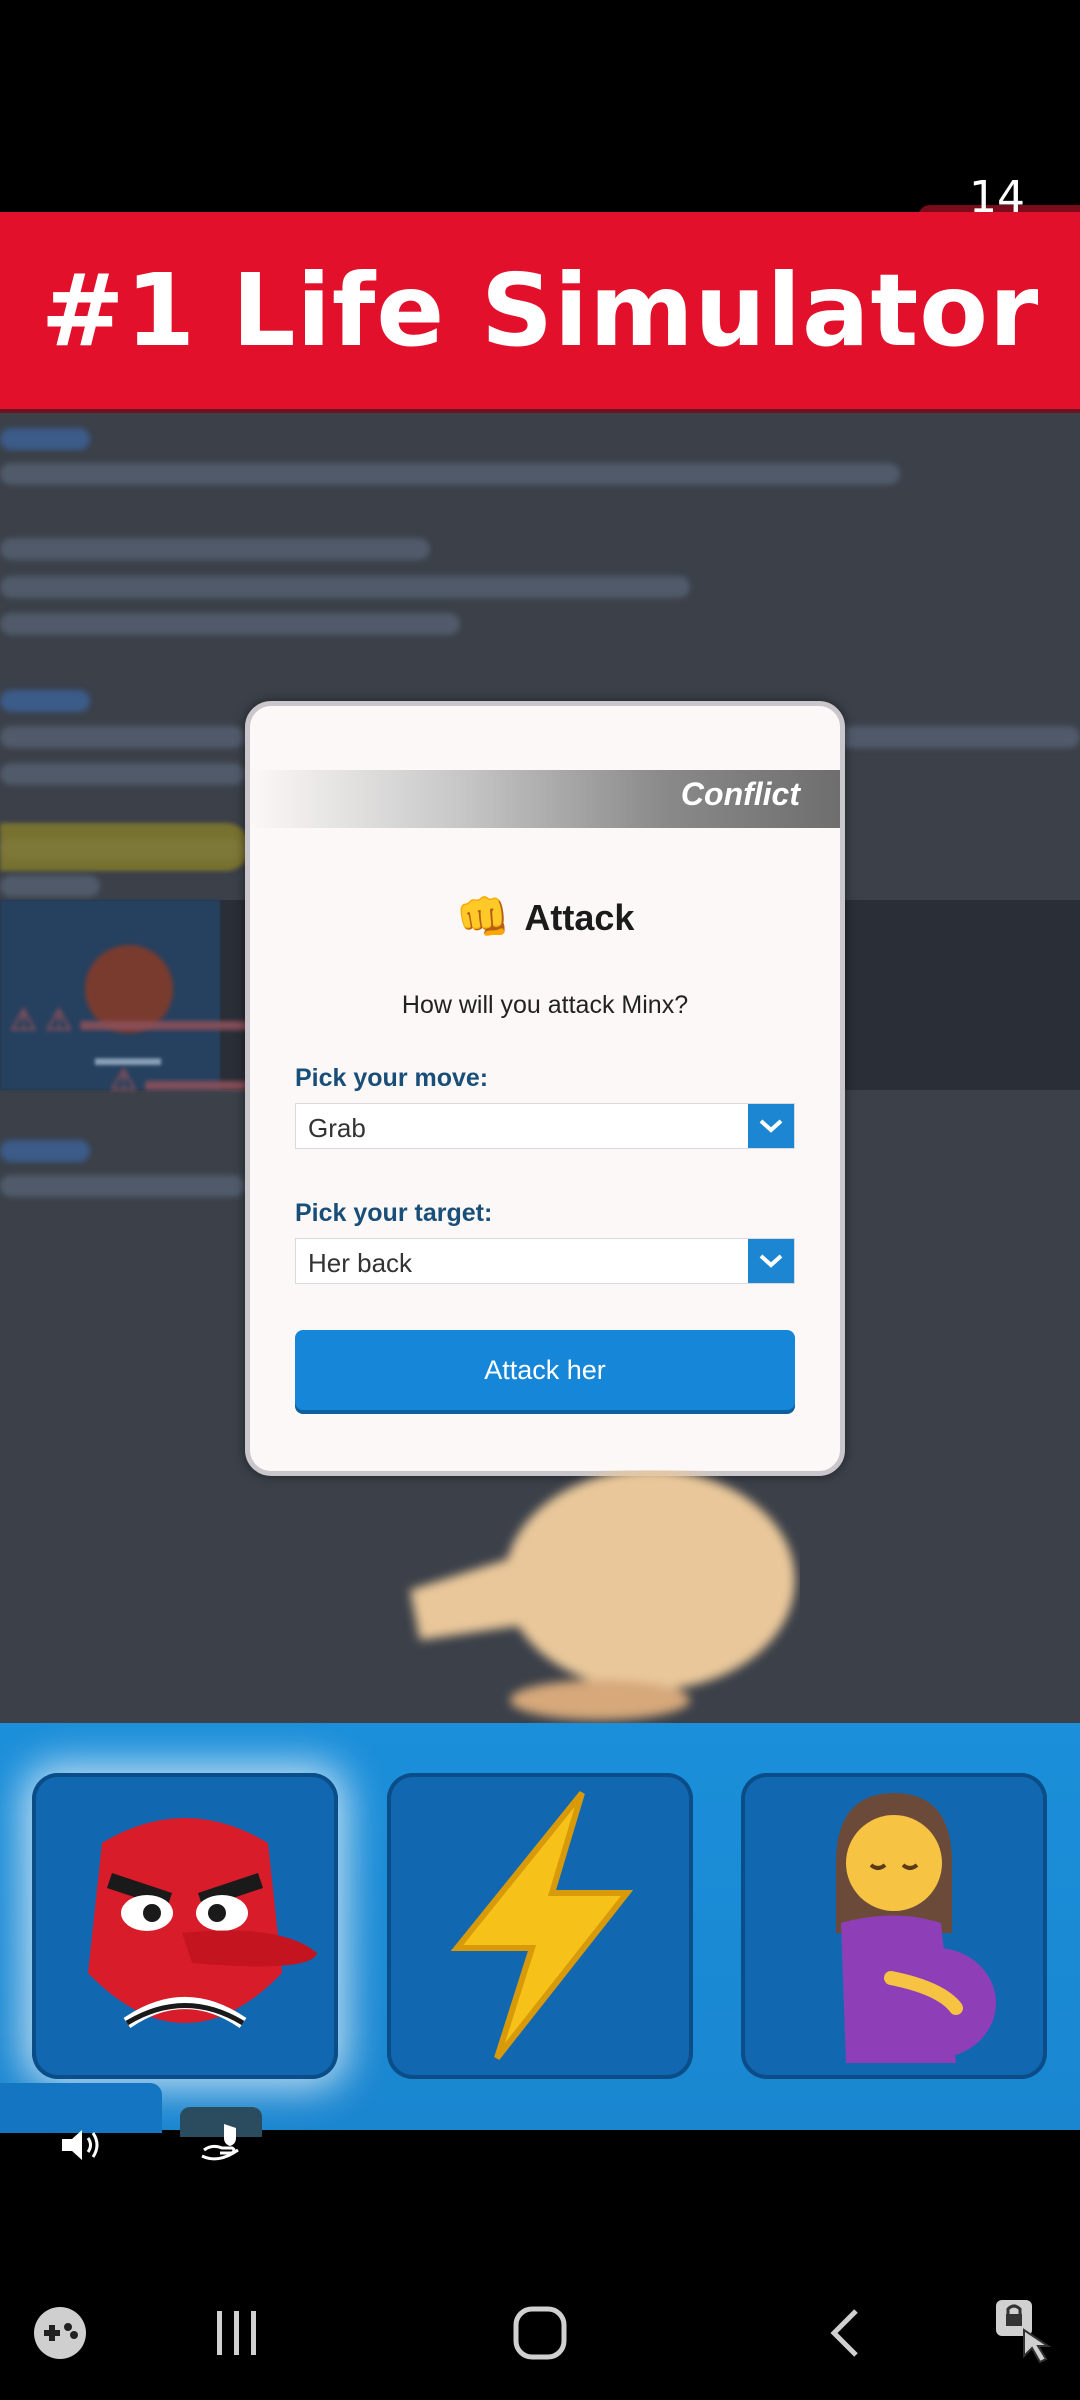  I want to click on tray-tile-goblin, so click(185, 1926).